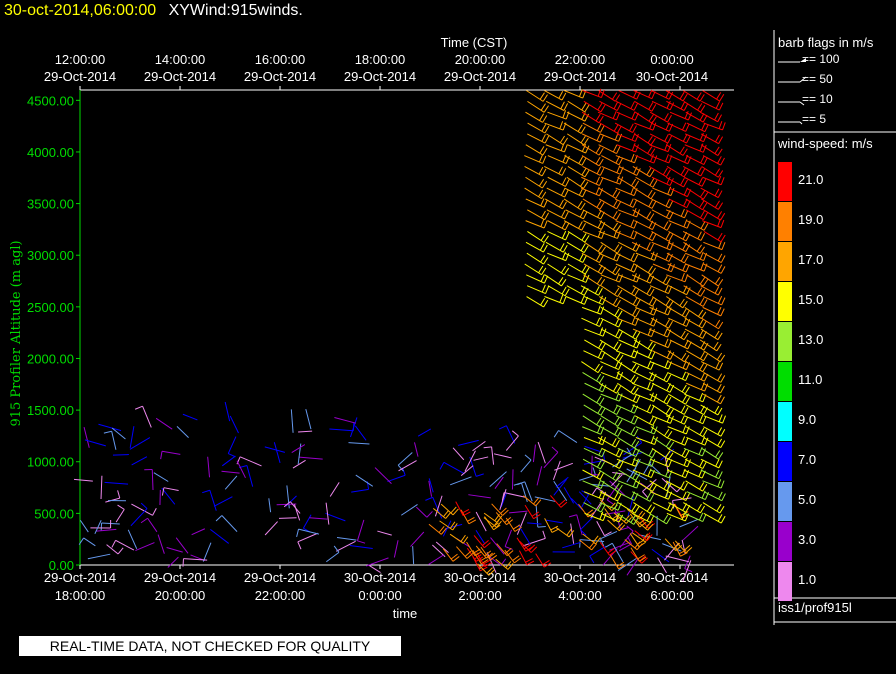  I want to click on top-tick-time: 22:00:00, so click(580, 59).